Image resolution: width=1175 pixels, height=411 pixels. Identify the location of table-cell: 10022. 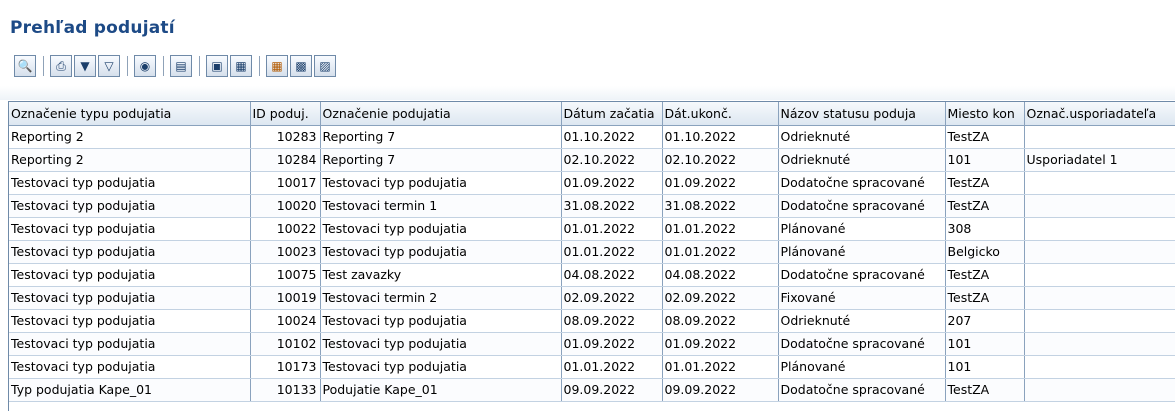
(285, 229).